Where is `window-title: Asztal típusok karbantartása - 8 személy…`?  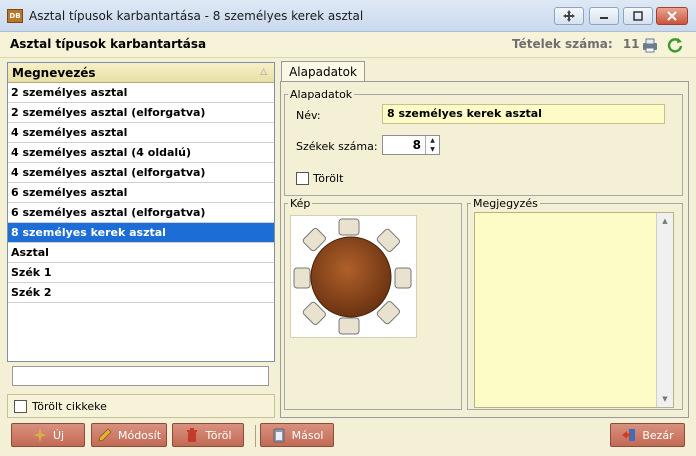
window-title: Asztal típusok karbantartása - 8 személy… is located at coordinates (196, 16).